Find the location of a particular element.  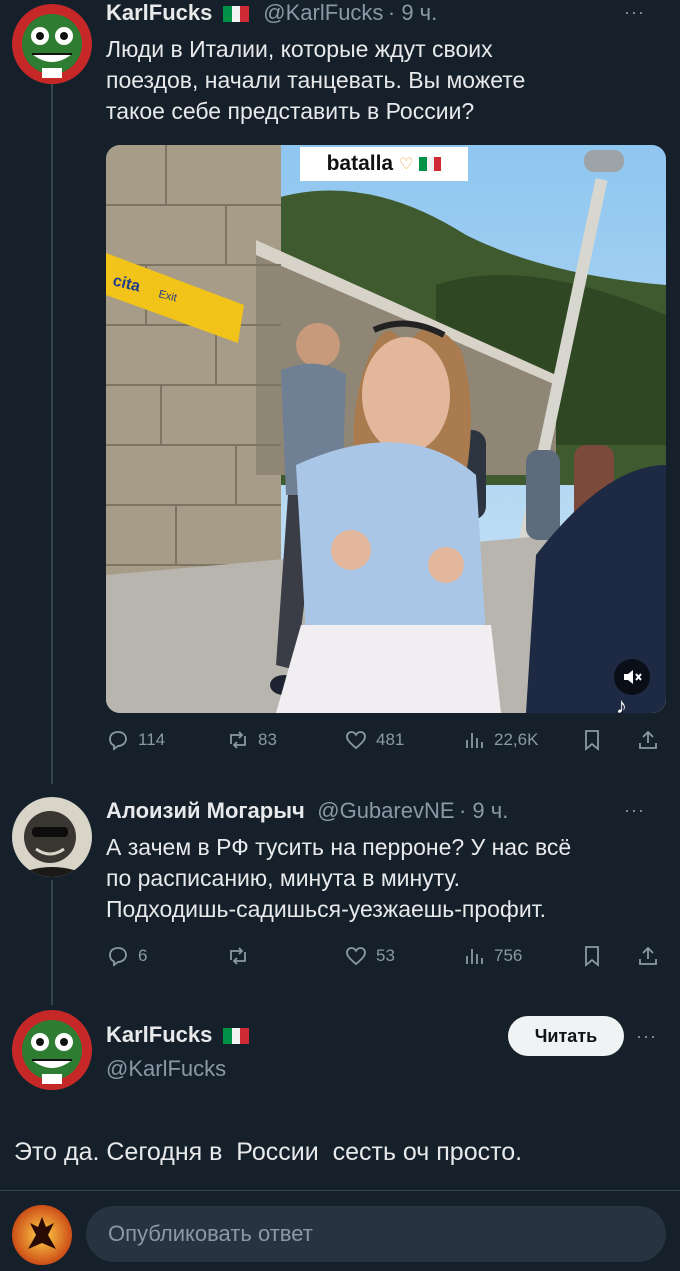

tweet-actions: 6 53 756 is located at coordinates (384, 959).